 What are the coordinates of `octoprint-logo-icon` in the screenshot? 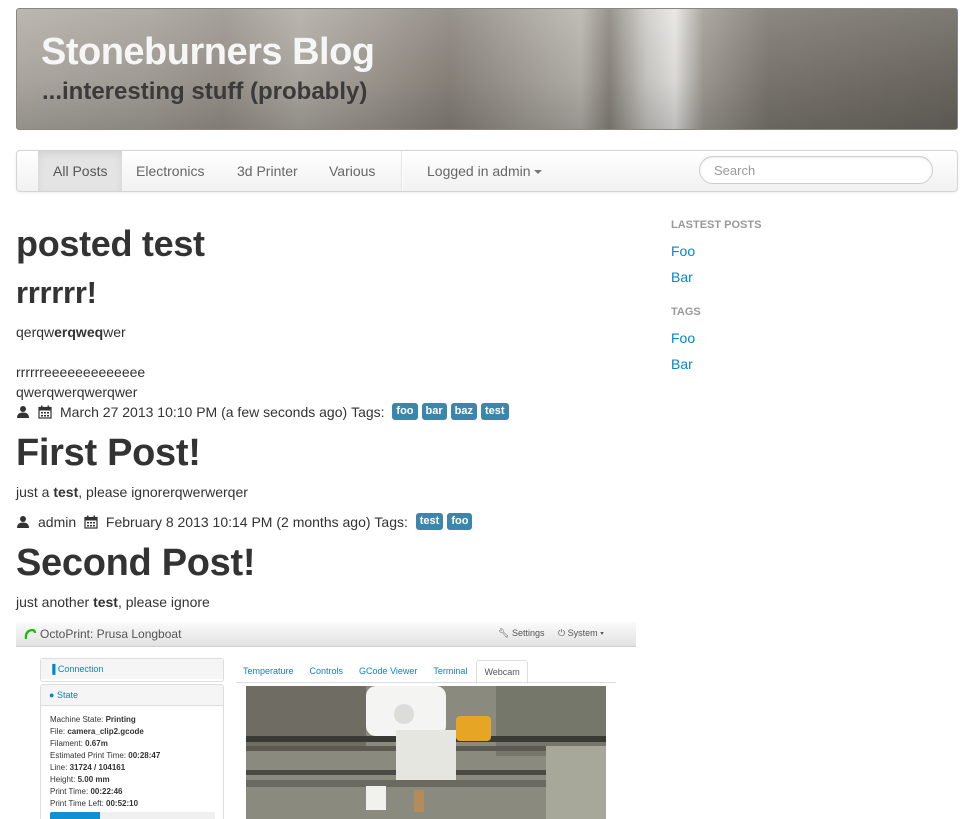 It's located at (30, 634).